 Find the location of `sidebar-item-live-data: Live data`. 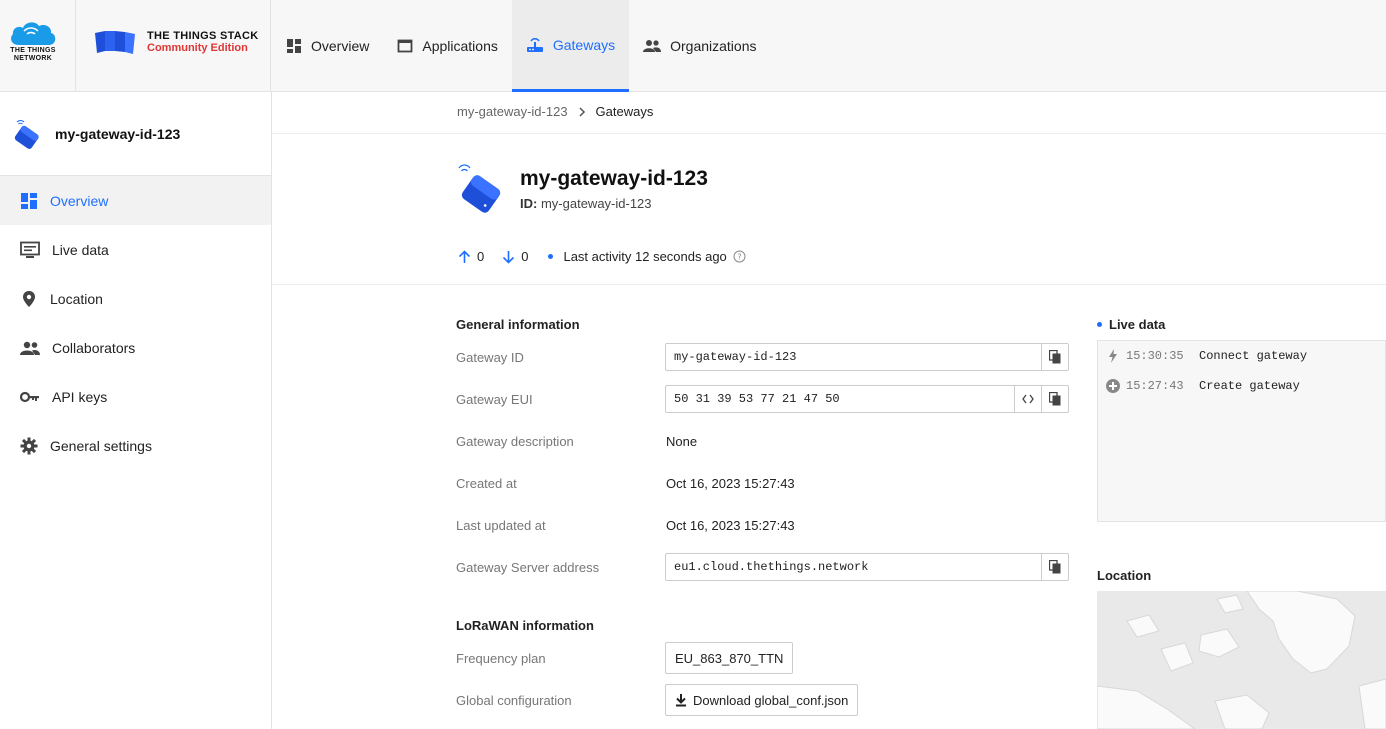

sidebar-item-live-data: Live data is located at coordinates (135, 249).